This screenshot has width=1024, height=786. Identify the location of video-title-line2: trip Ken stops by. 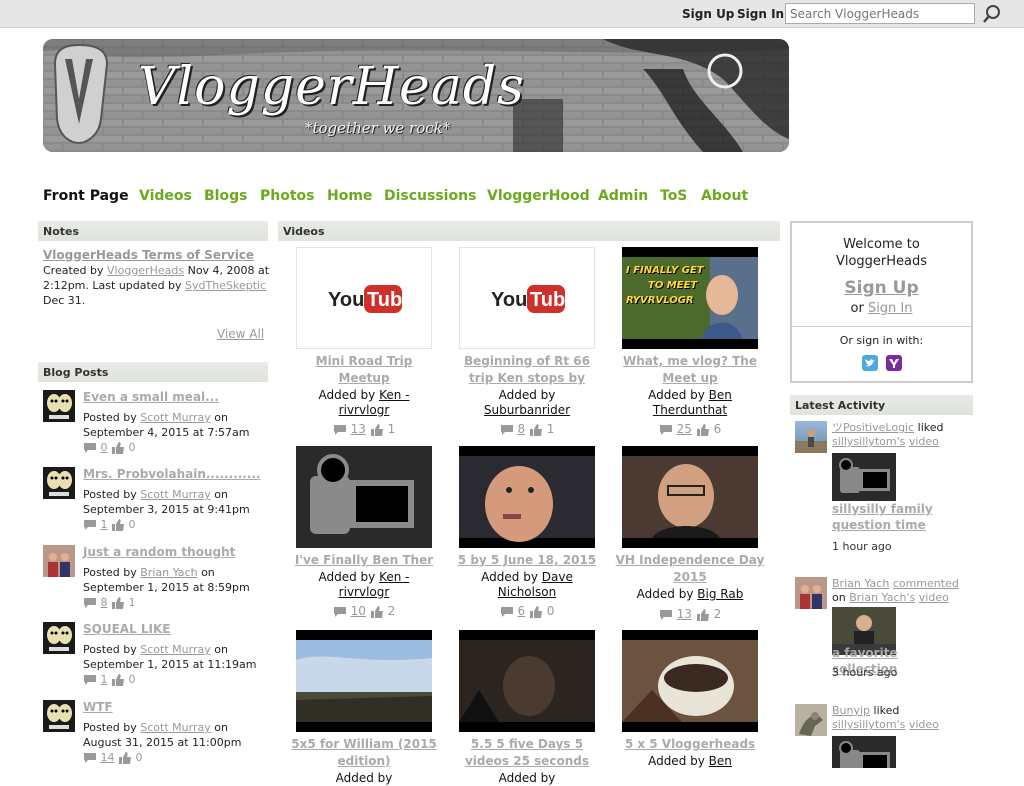
(527, 378).